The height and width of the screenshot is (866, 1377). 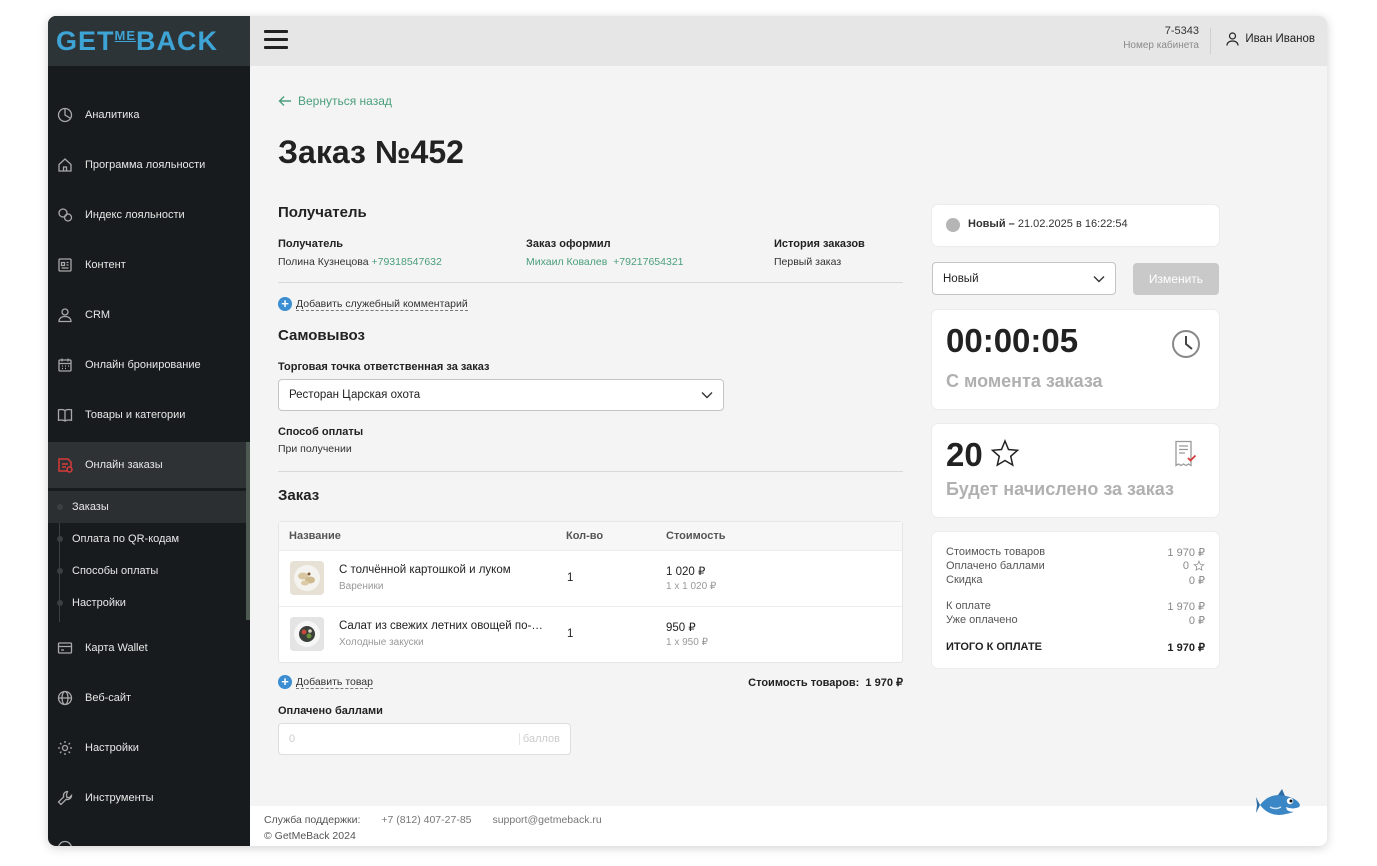 What do you see at coordinates (1075, 620) in the screenshot?
I see `summary-row: Уже оплачено 0 ₽` at bounding box center [1075, 620].